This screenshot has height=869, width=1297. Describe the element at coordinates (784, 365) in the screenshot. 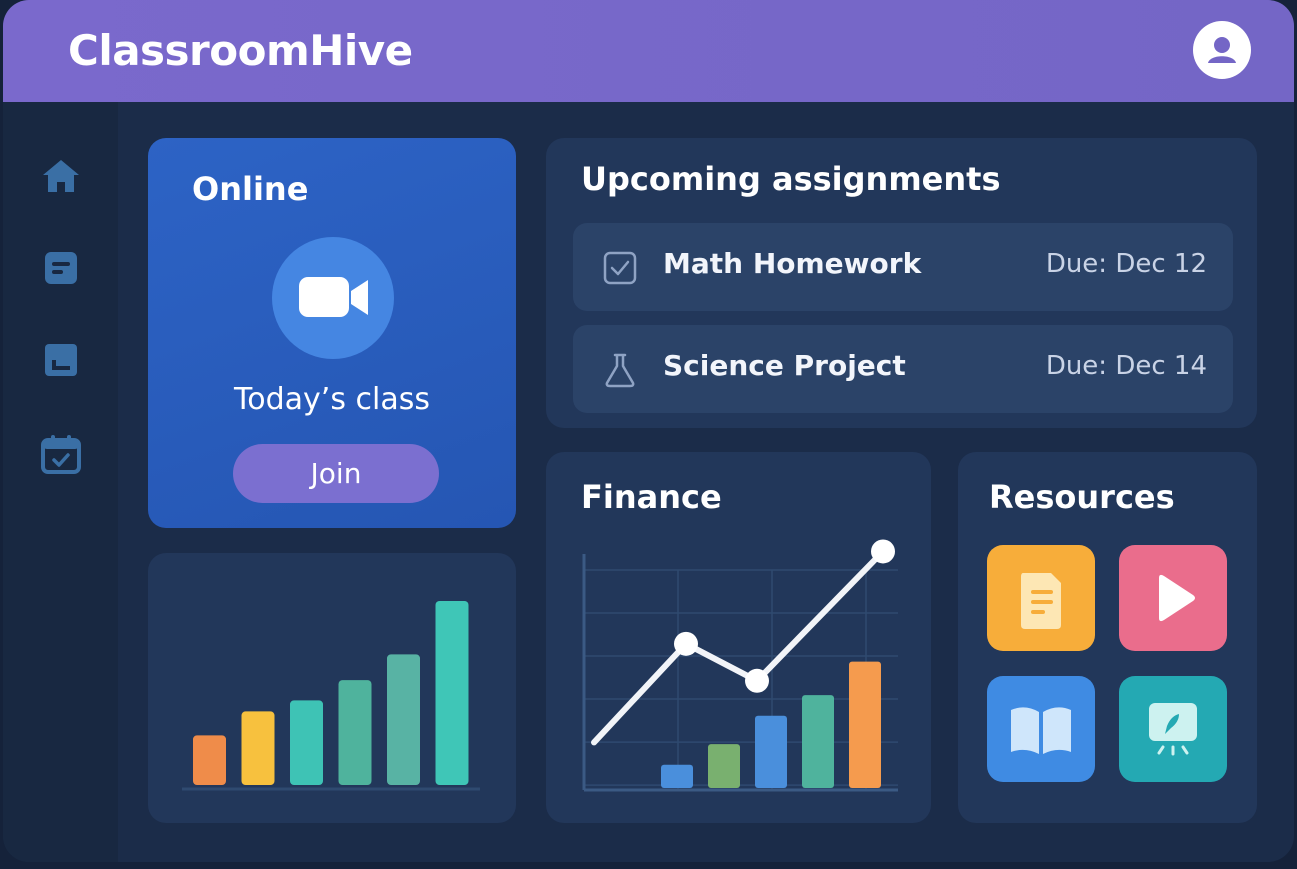

I see `assignment-name: Science Project` at that location.